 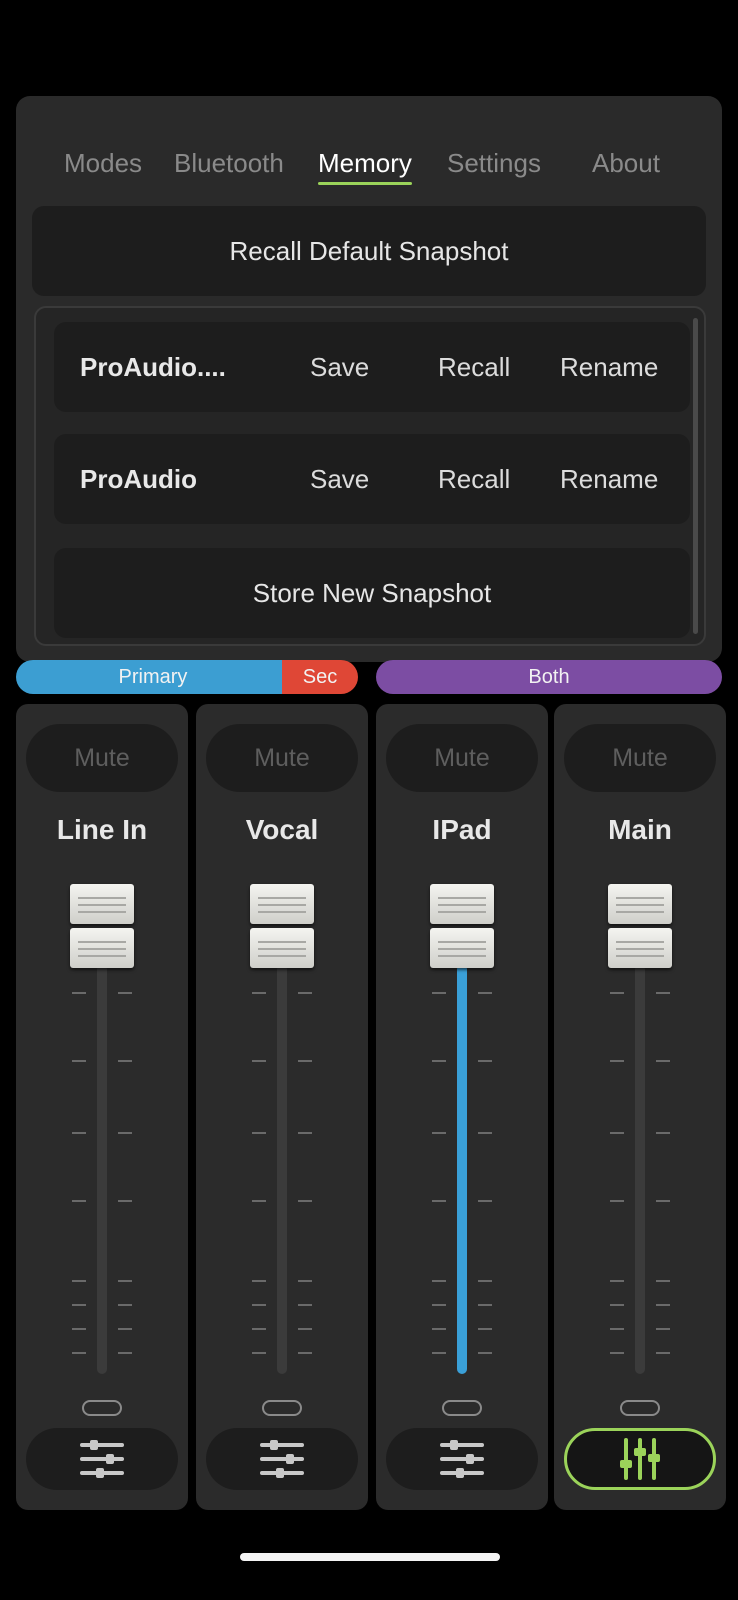 What do you see at coordinates (695, 476) in the screenshot?
I see `scrollbar` at bounding box center [695, 476].